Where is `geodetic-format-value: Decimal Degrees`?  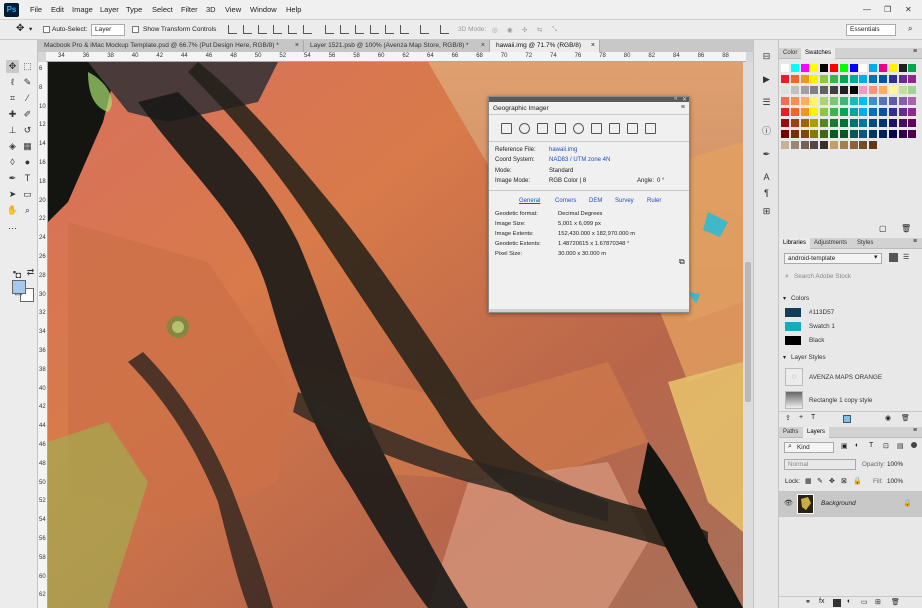 geodetic-format-value: Decimal Degrees is located at coordinates (580, 214).